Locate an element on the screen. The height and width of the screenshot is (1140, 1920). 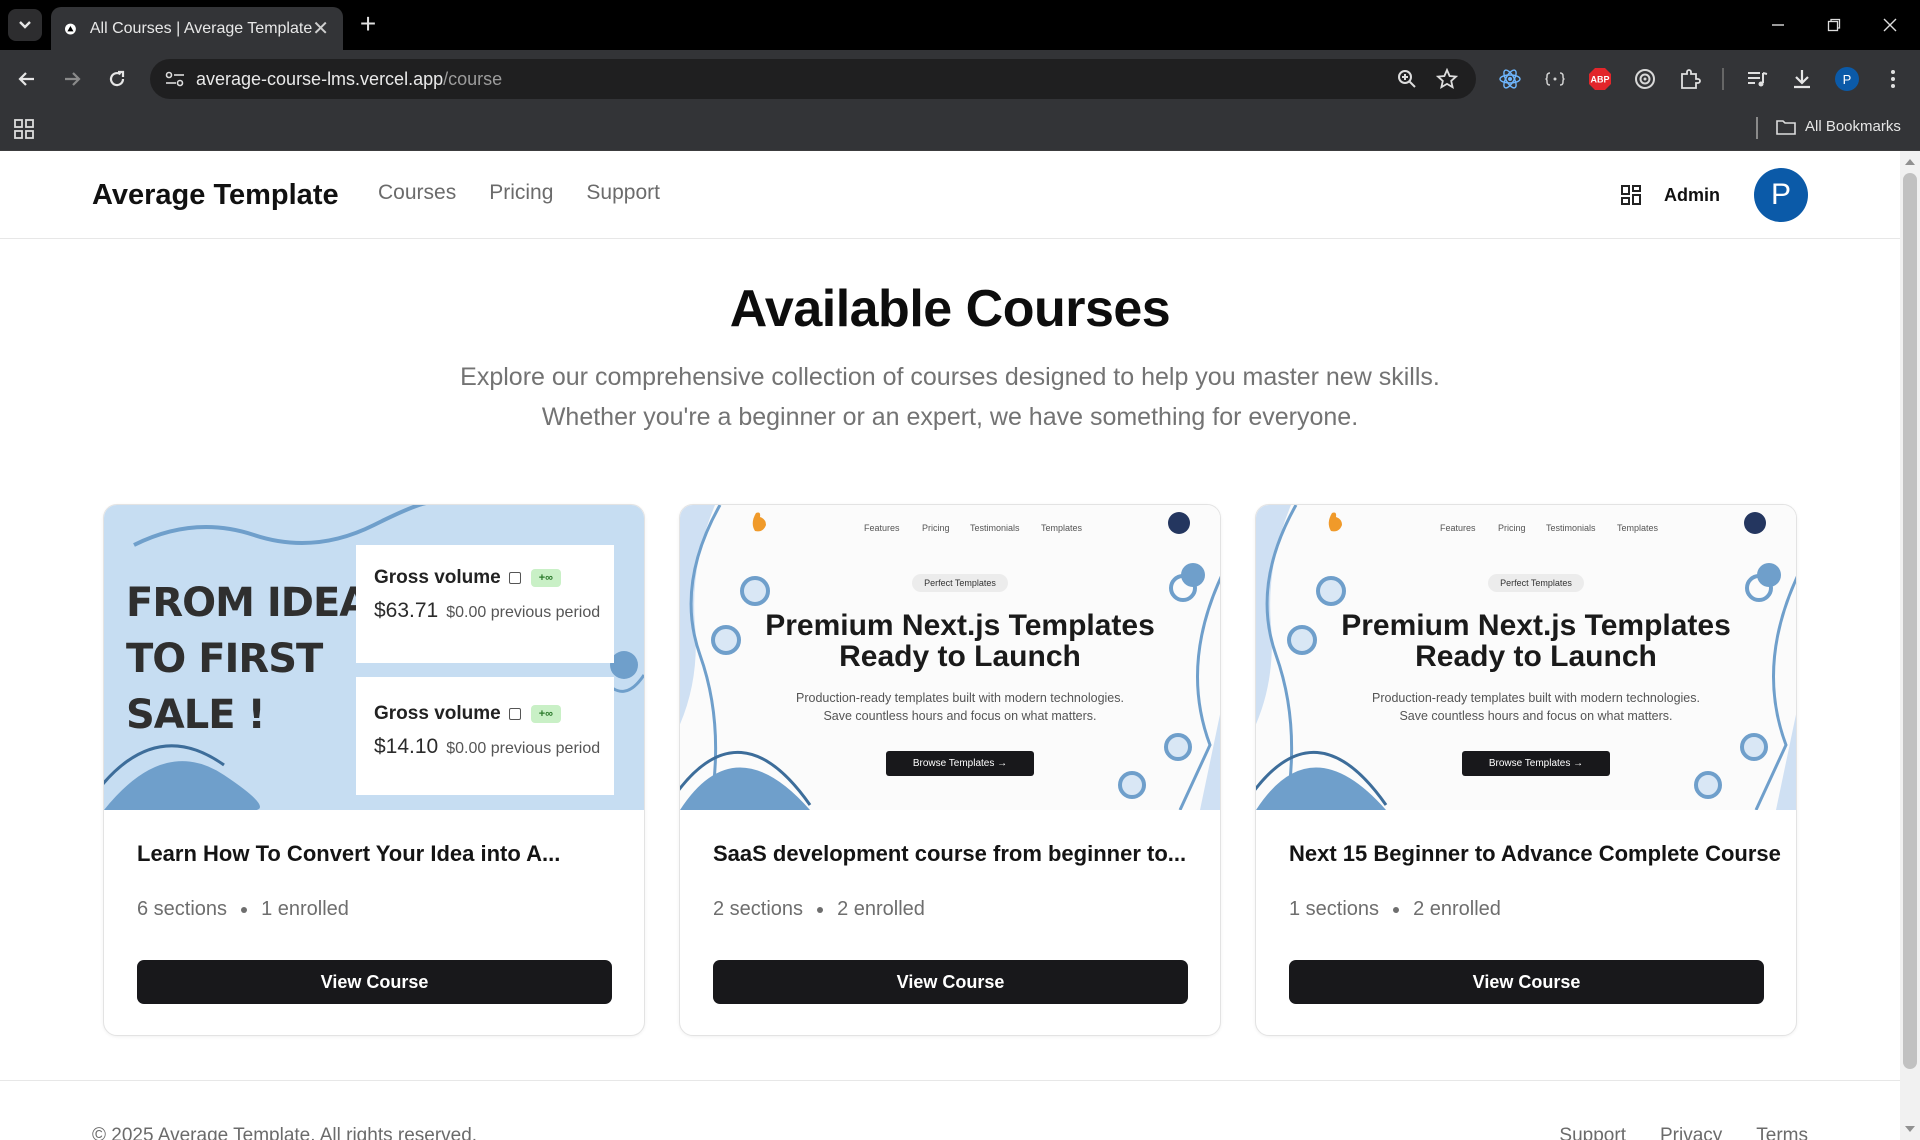
mock-headline-line: Premium Next.js Templates is located at coordinates (1536, 625).